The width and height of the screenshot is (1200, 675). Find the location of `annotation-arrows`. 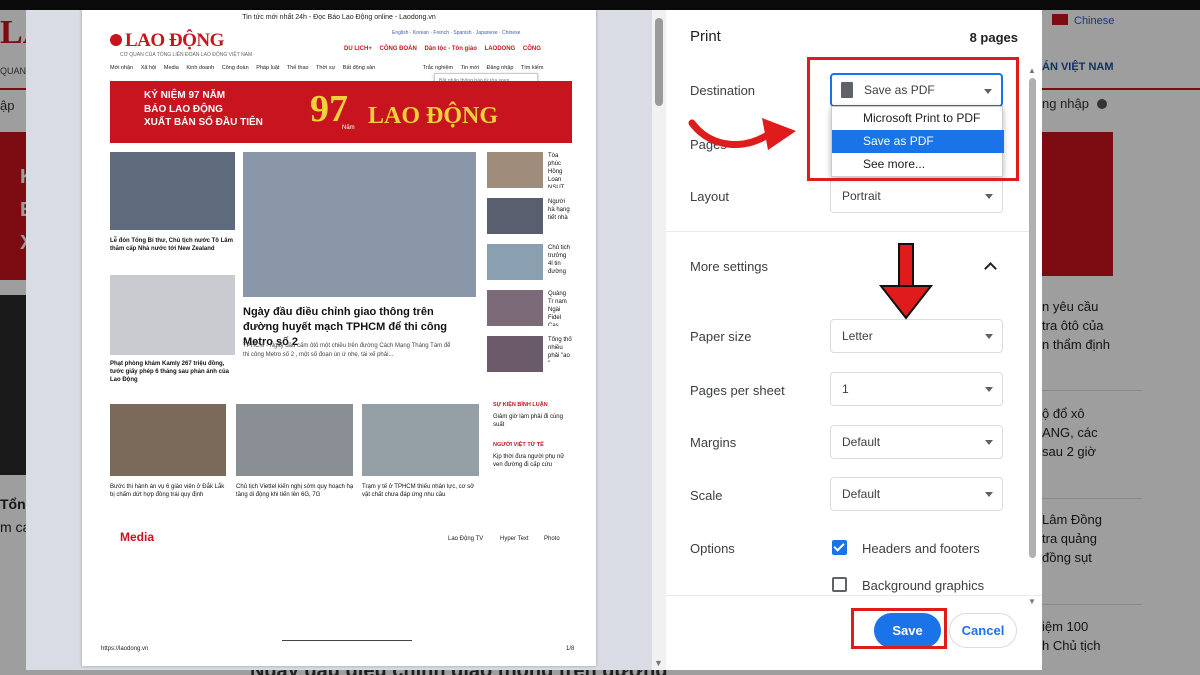

annotation-arrows is located at coordinates (811, 219).